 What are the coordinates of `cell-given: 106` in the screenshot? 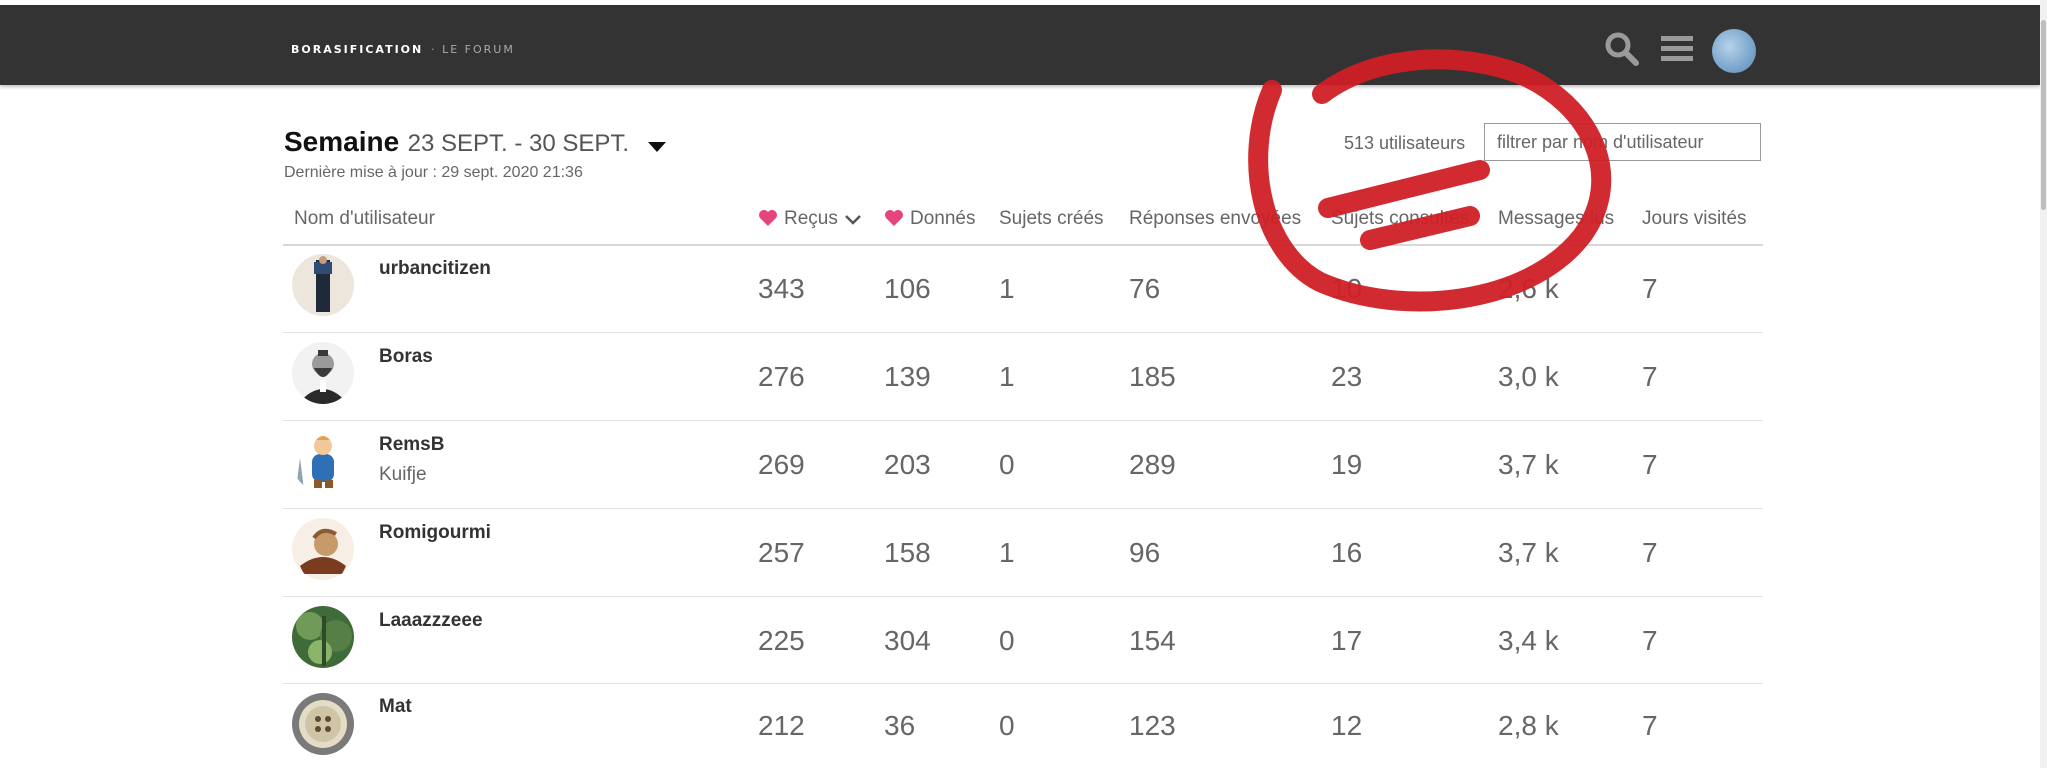 It's located at (907, 288).